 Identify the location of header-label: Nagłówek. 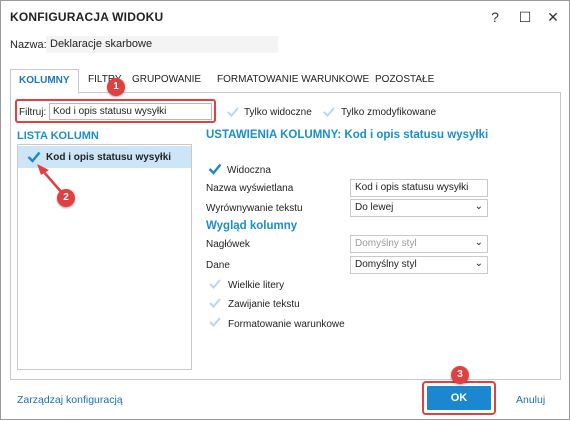
(228, 244).